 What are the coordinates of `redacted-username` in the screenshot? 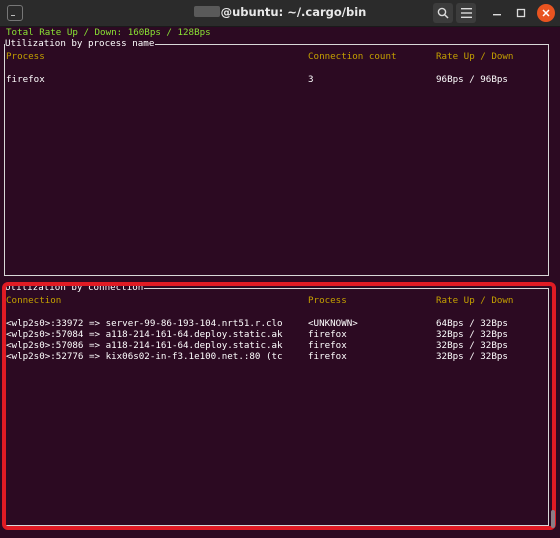 It's located at (206, 11).